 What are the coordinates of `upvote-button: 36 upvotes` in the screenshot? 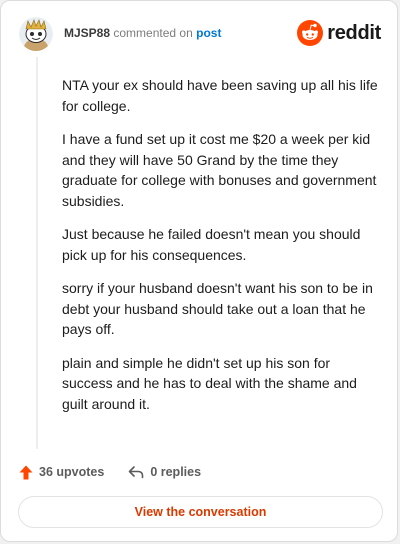 It's located at (61, 472).